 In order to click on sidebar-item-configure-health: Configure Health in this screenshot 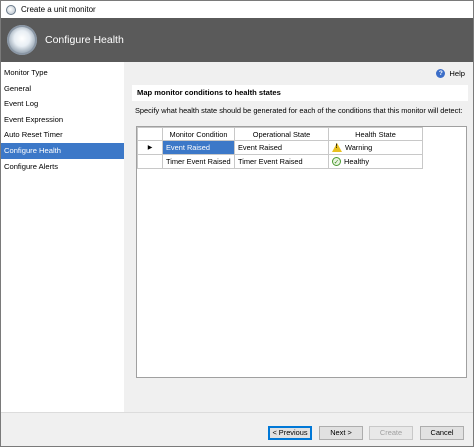, I will do `click(62, 150)`.